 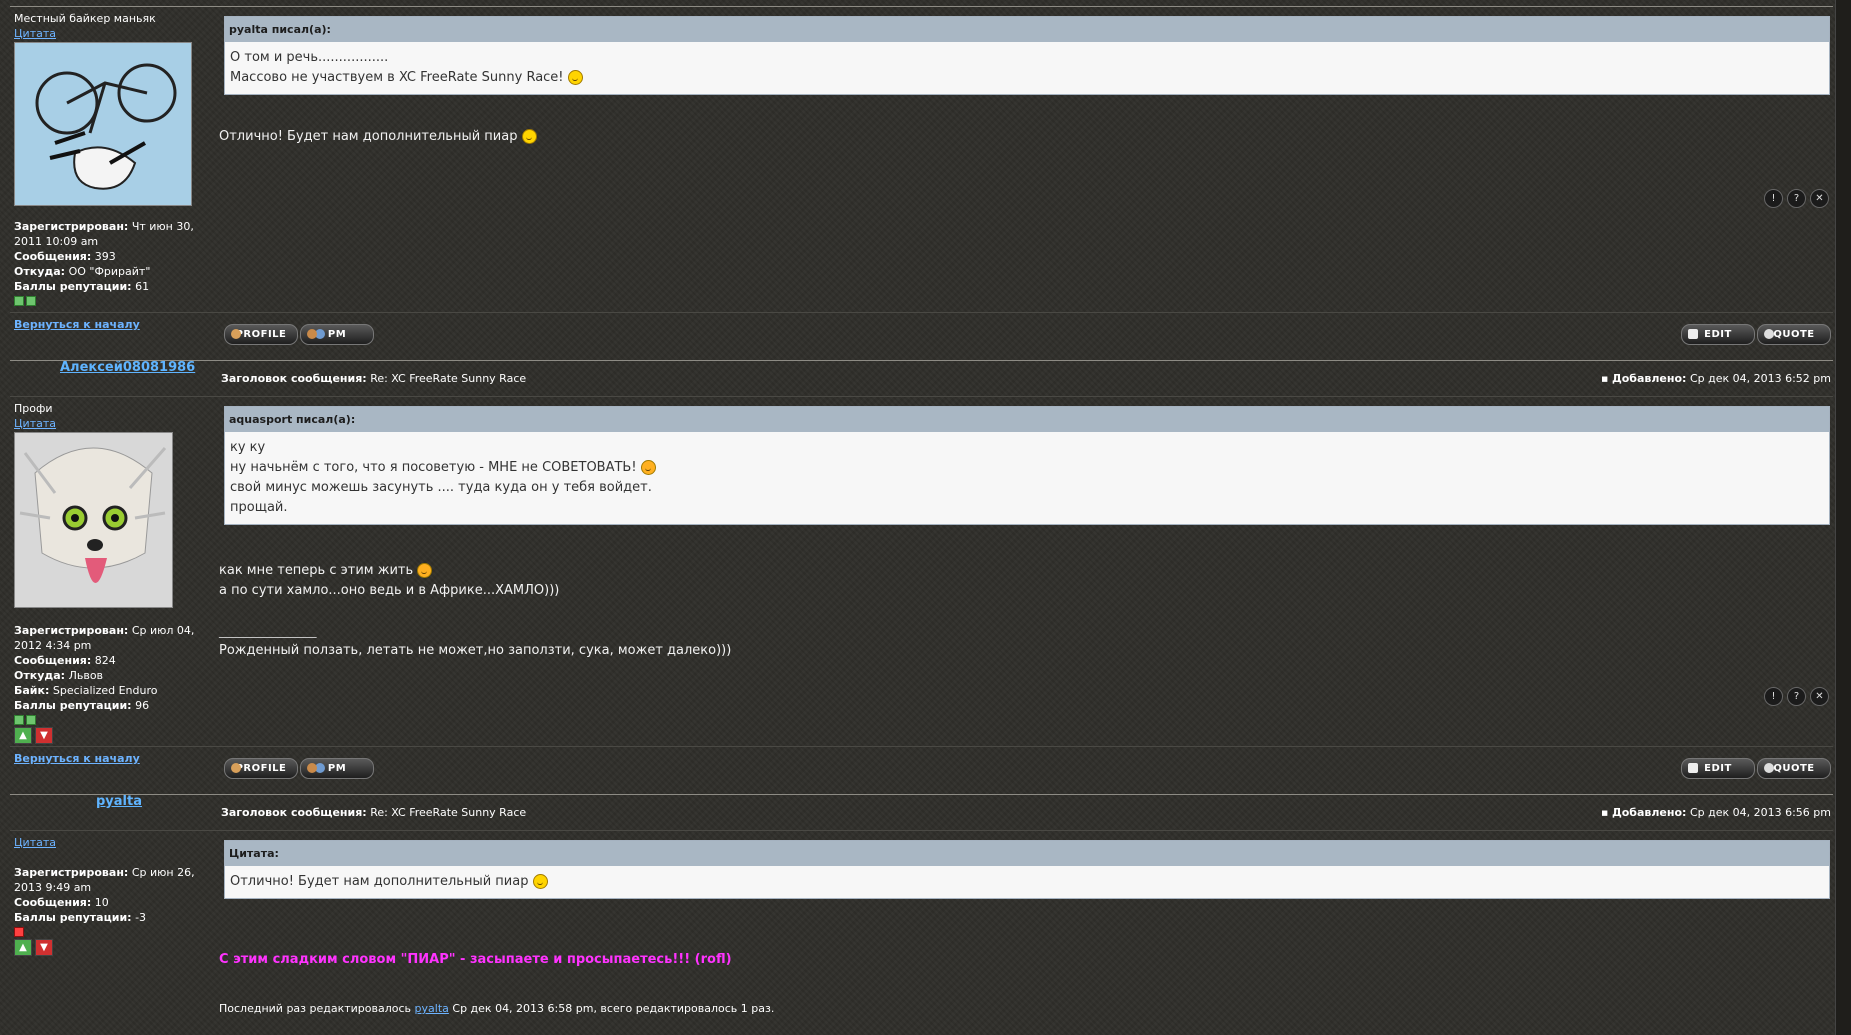 I want to click on post-date: Добавлено: Ср дек 04, 2013 6:56 pm, so click(x=1716, y=812).